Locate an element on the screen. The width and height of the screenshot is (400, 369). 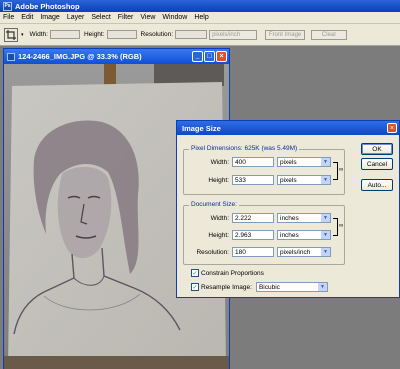
doc-link-bracket is located at coordinates (335, 227).